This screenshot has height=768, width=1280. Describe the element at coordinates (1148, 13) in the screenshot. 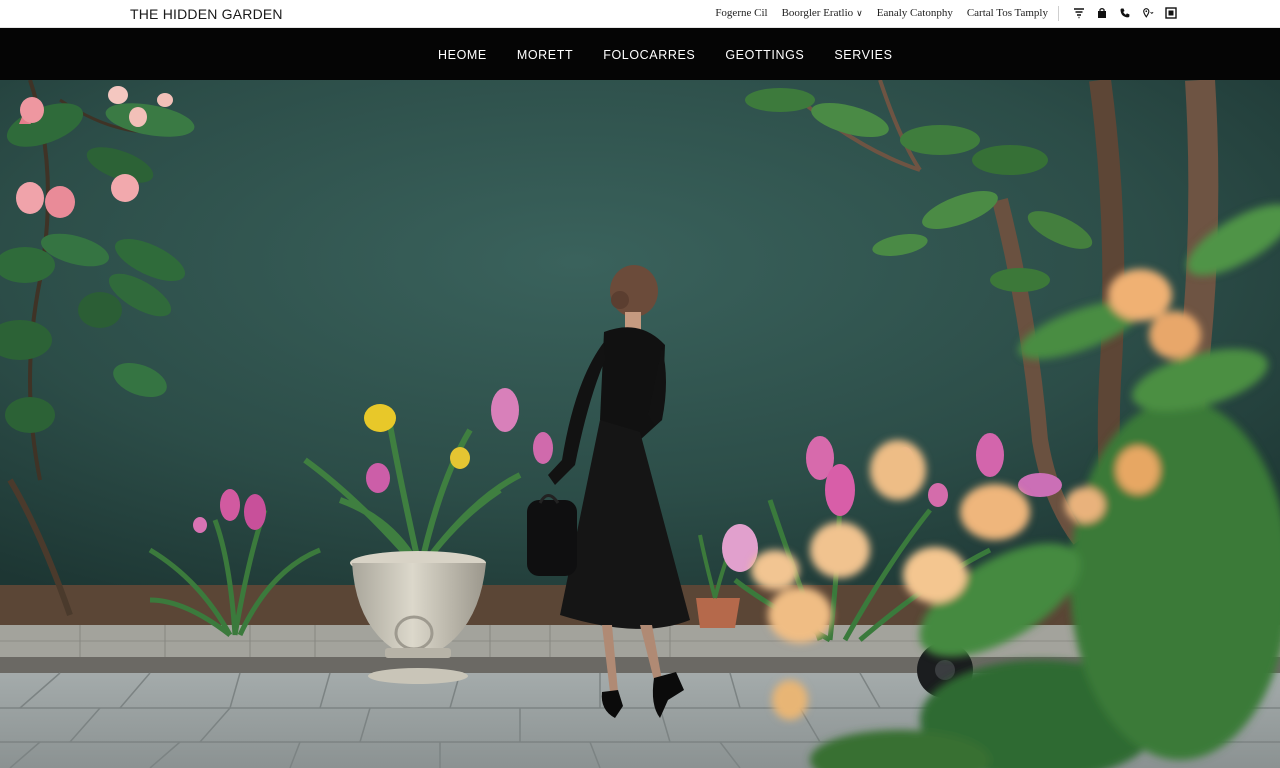

I see `location-icon` at that location.